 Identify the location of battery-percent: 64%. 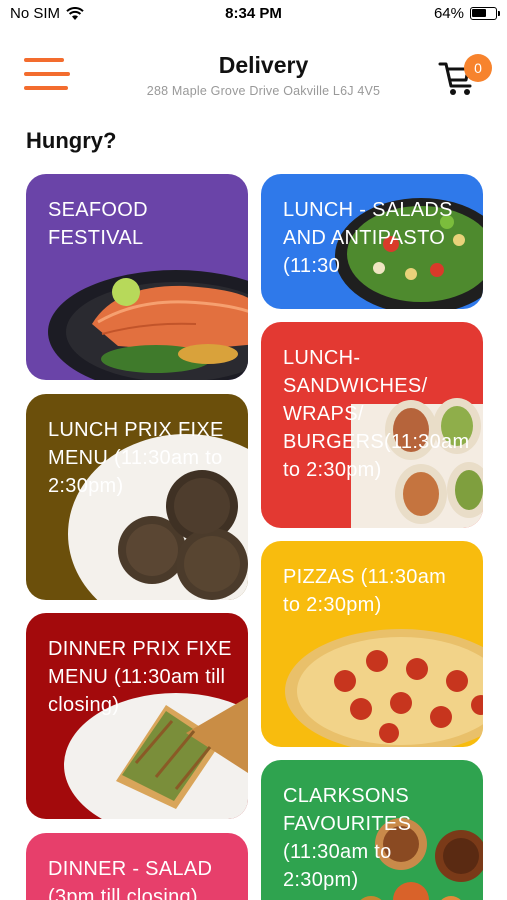
(448, 13).